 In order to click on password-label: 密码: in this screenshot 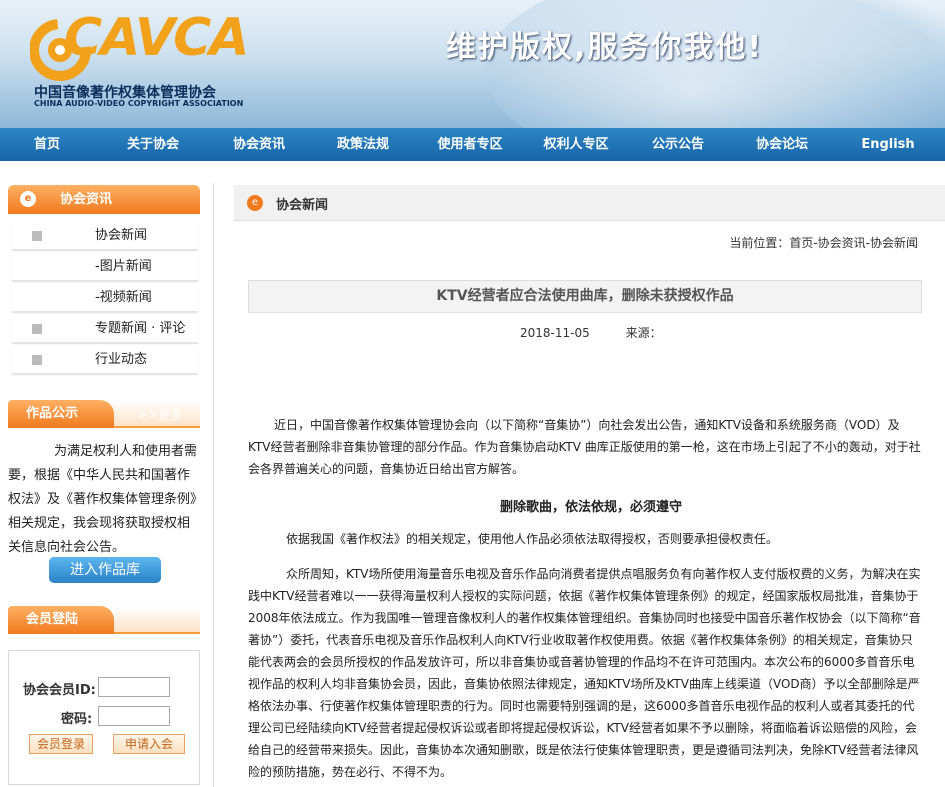, I will do `click(77, 719)`.